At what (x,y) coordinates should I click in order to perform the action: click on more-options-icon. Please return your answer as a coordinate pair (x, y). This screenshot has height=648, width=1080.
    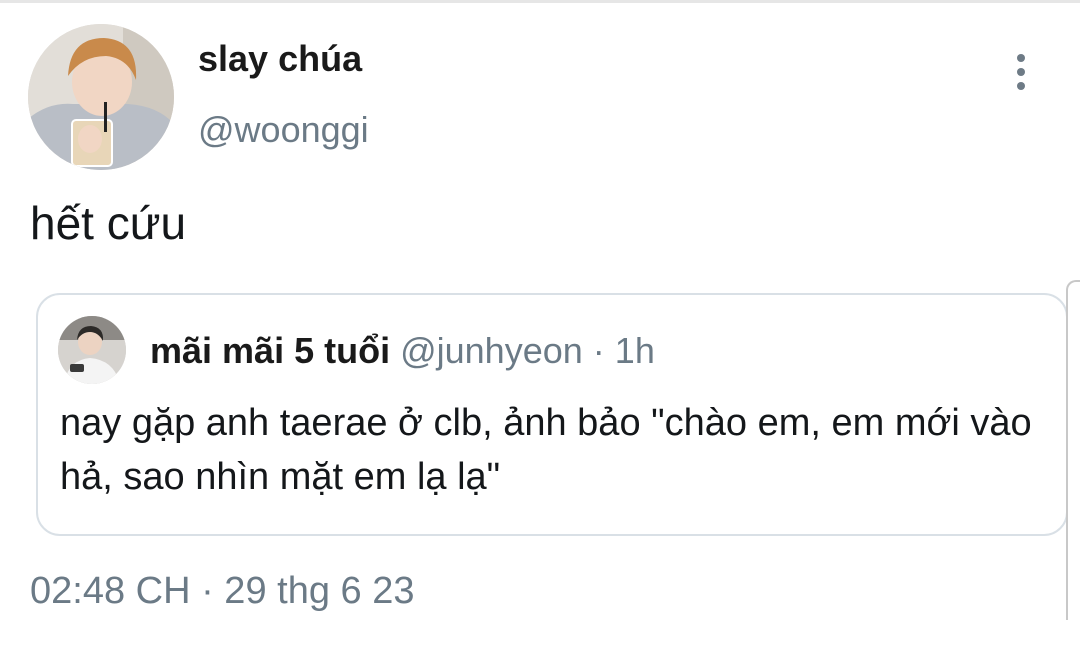
    Looking at the image, I should click on (1021, 72).